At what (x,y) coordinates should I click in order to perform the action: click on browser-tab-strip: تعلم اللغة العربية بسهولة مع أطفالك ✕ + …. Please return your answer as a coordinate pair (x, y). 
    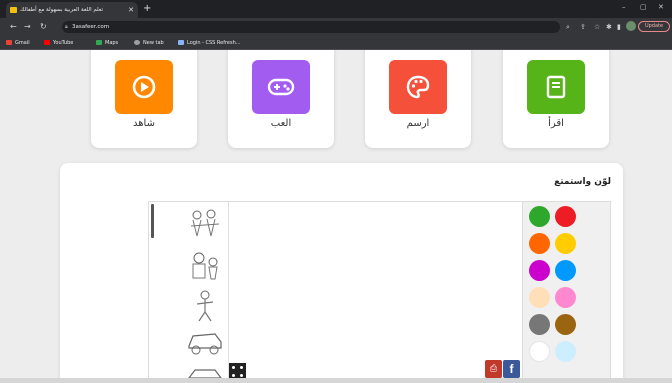
    Looking at the image, I should click on (336, 9).